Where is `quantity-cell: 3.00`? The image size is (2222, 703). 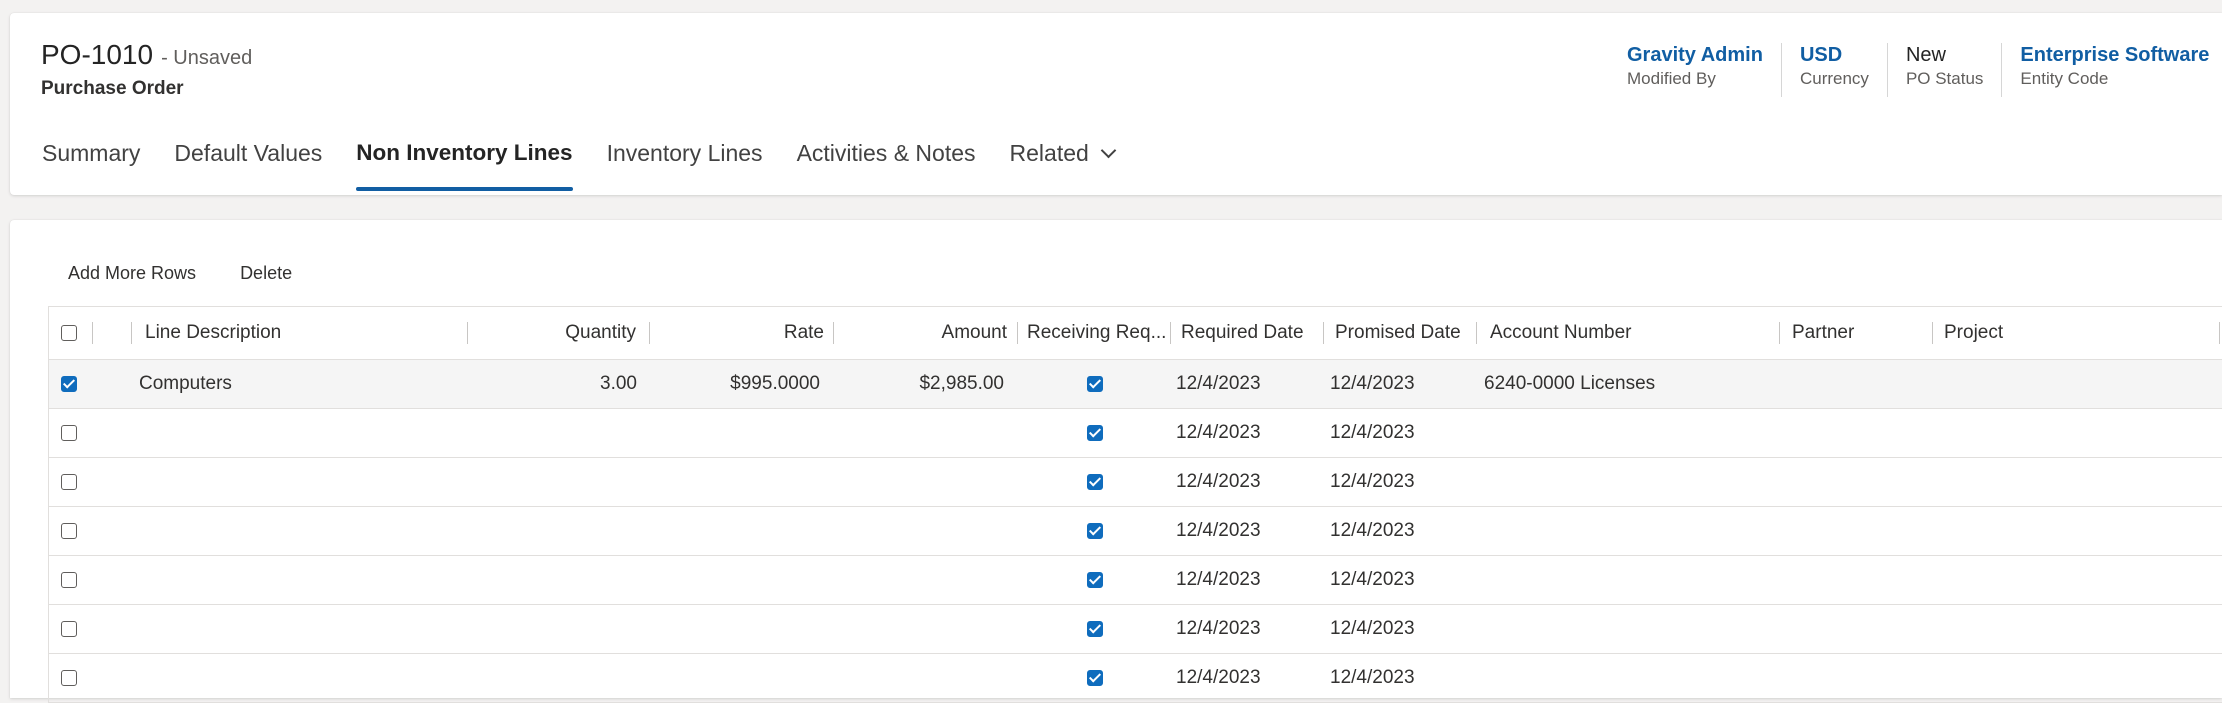 quantity-cell: 3.00 is located at coordinates (558, 384).